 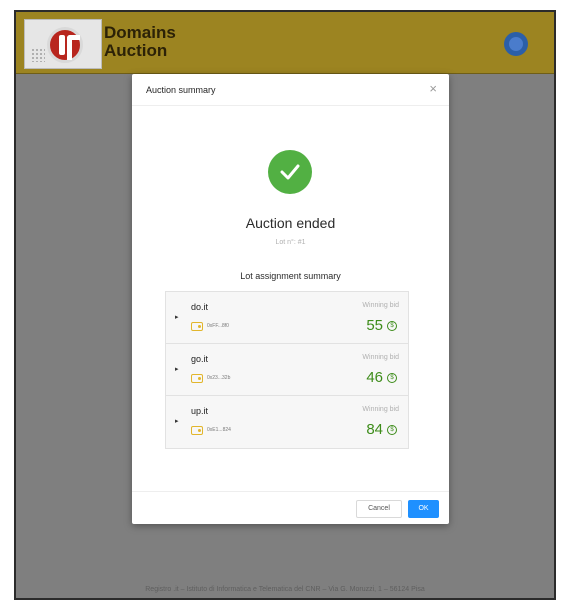 I want to click on auction-status-title: Auction ended, so click(x=290, y=223).